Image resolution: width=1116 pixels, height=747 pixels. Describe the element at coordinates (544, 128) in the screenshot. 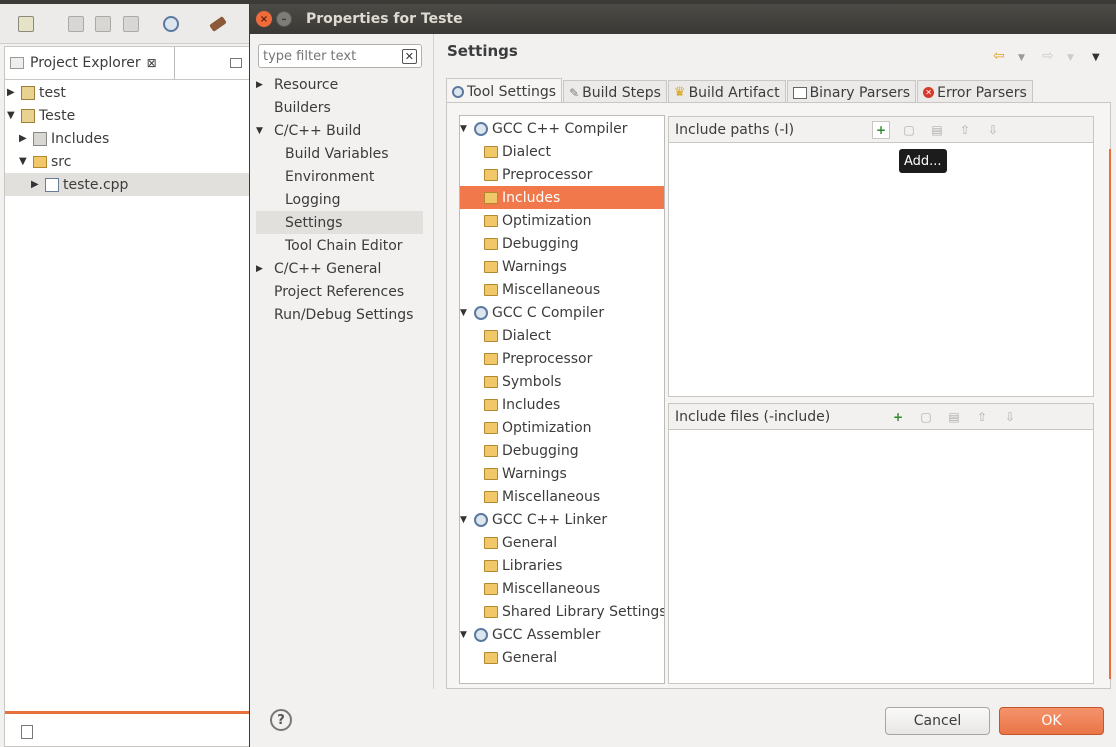

I see `tree-group-gcc-cpp-compiler: ▼ GCC C++ Compiler` at that location.